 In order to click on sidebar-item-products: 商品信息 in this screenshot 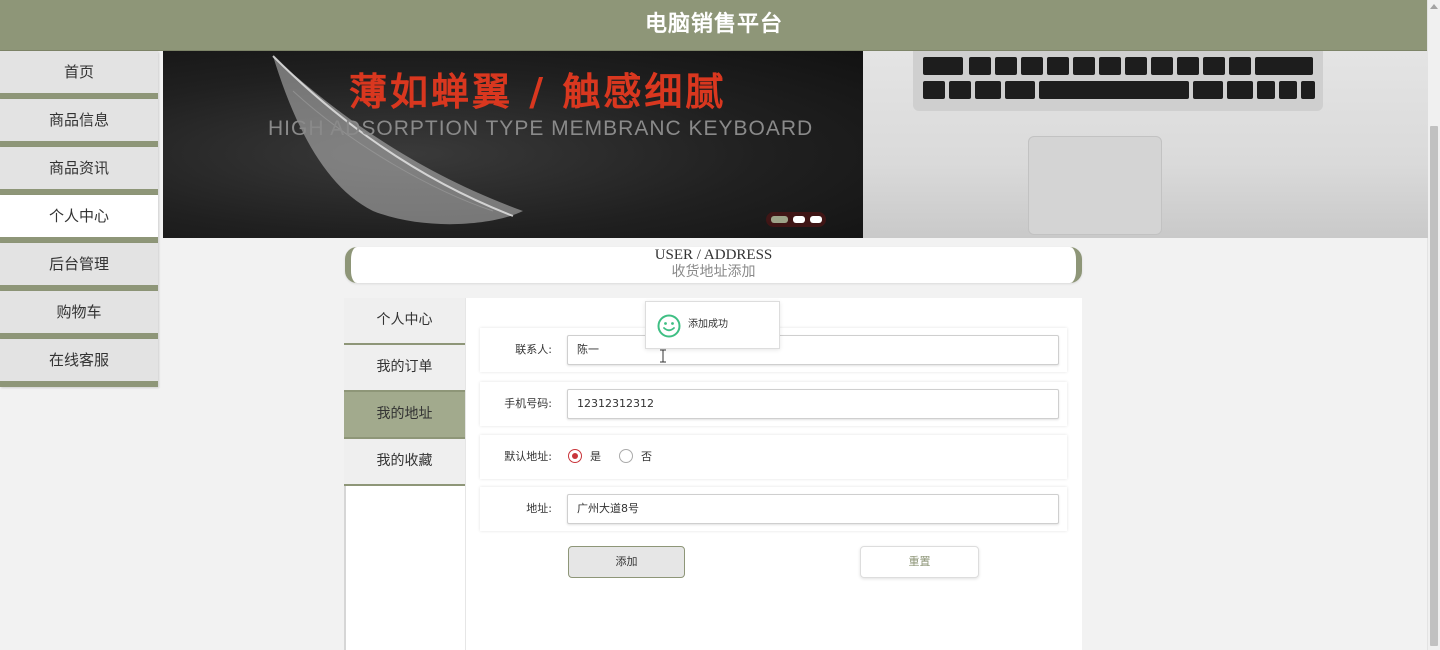, I will do `click(79, 123)`.